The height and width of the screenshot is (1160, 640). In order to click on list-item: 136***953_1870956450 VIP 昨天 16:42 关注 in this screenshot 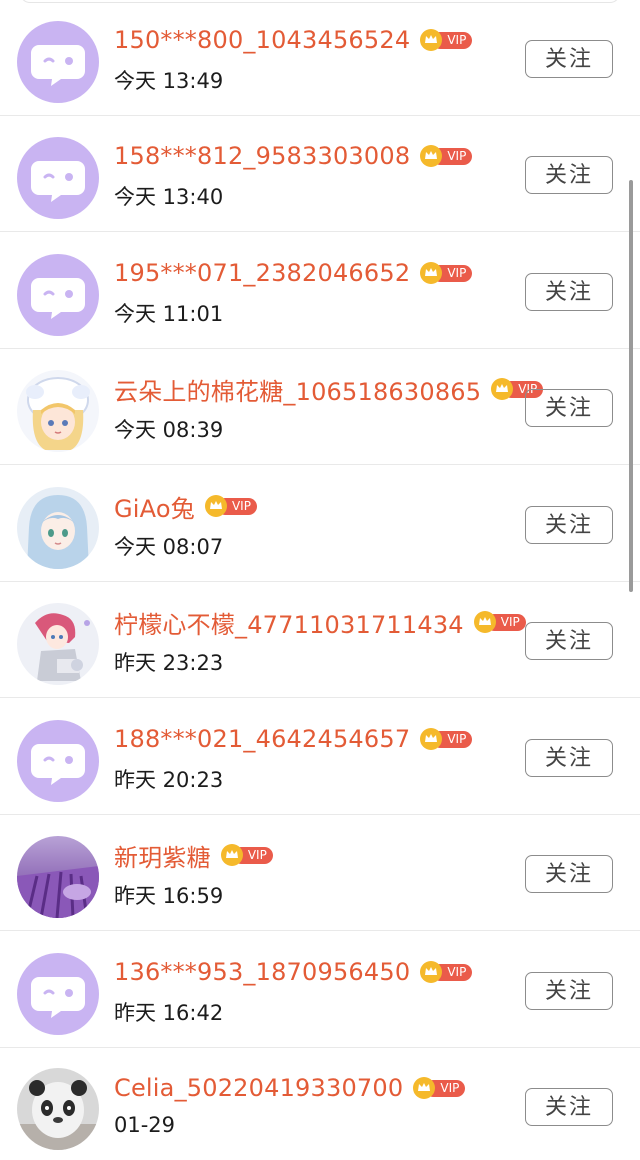, I will do `click(320, 990)`.